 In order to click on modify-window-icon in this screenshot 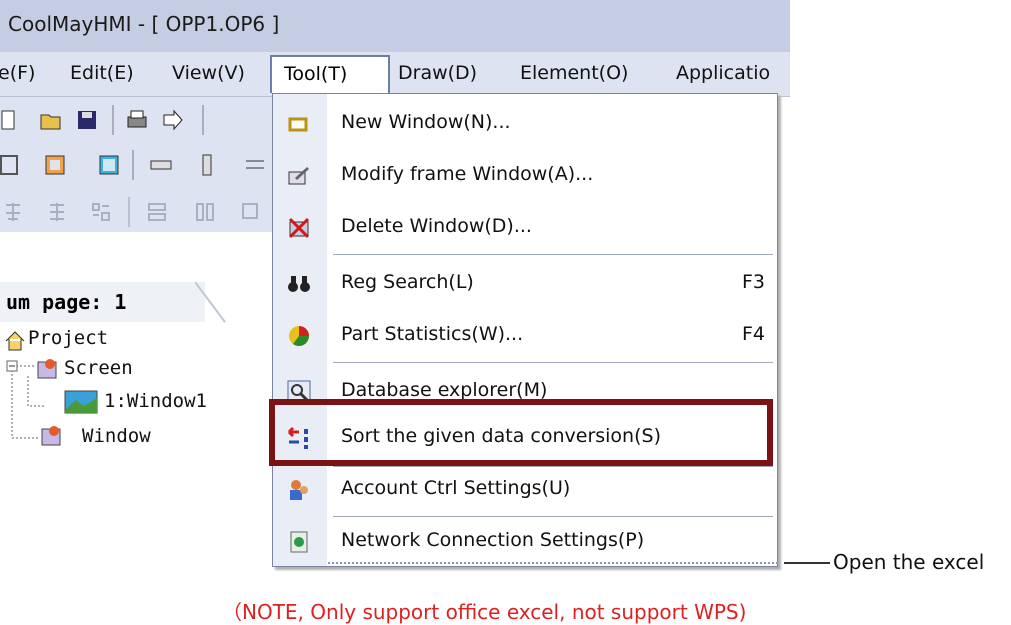, I will do `click(298, 176)`.